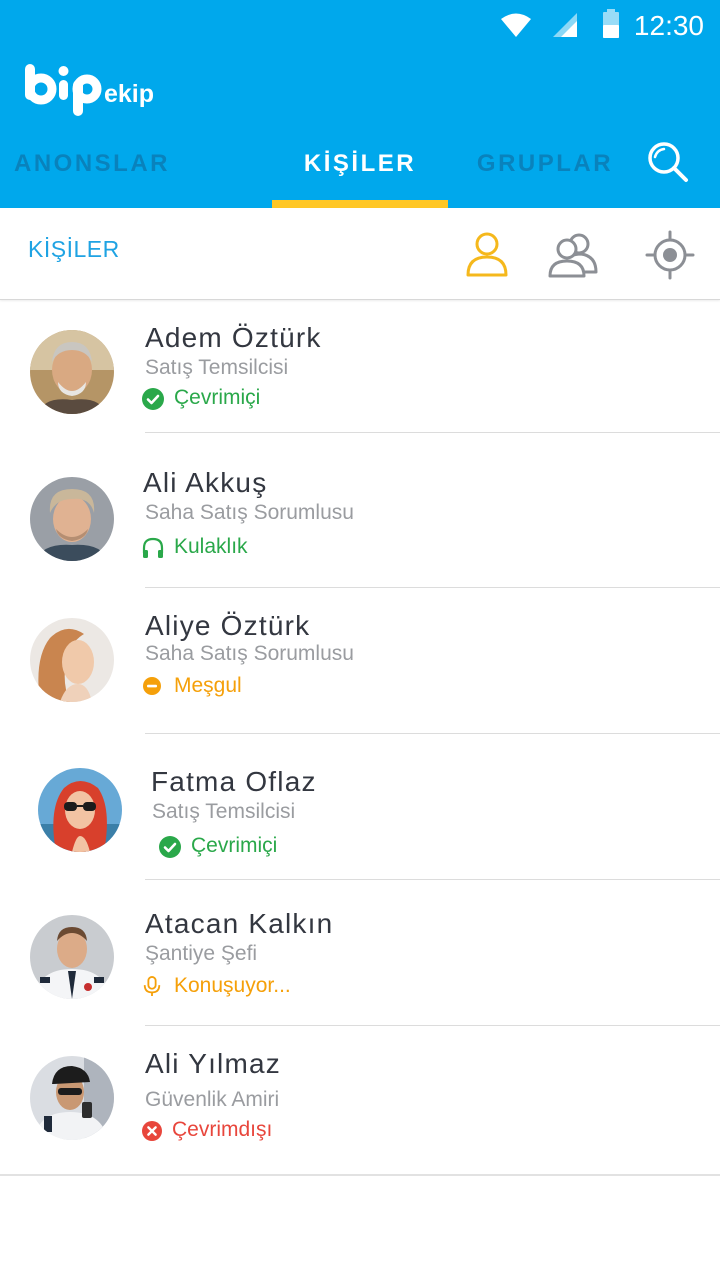  I want to click on tab-bar: ANONSLAR KİŞİLER GRUPLAR, so click(360, 174).